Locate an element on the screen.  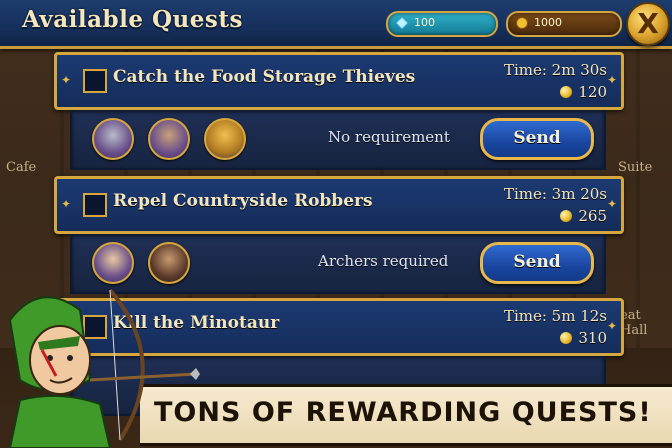
gold-counter: 1000 is located at coordinates (564, 24).